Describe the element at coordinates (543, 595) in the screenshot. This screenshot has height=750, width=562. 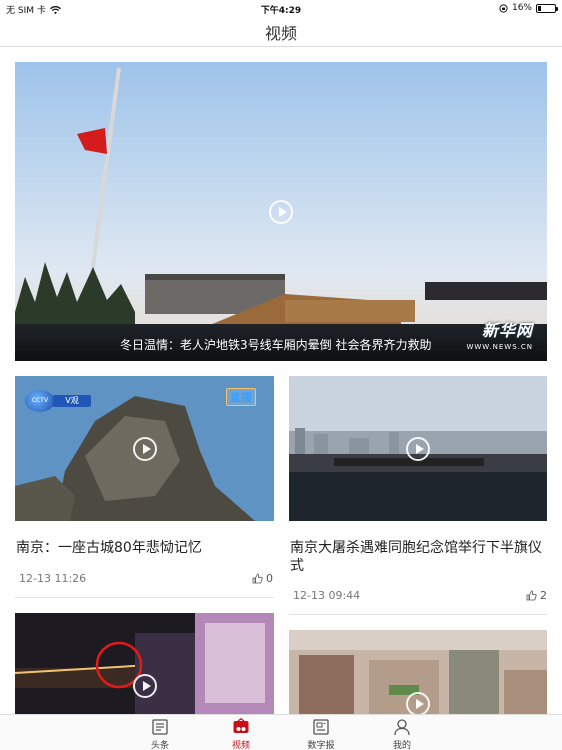
I see `like-count-value: 2` at that location.